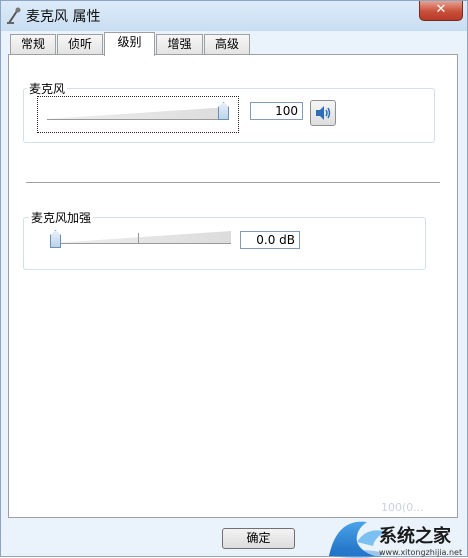 The image size is (468, 558). What do you see at coordinates (33, 44) in the screenshot?
I see `tab-general: 常规` at bounding box center [33, 44].